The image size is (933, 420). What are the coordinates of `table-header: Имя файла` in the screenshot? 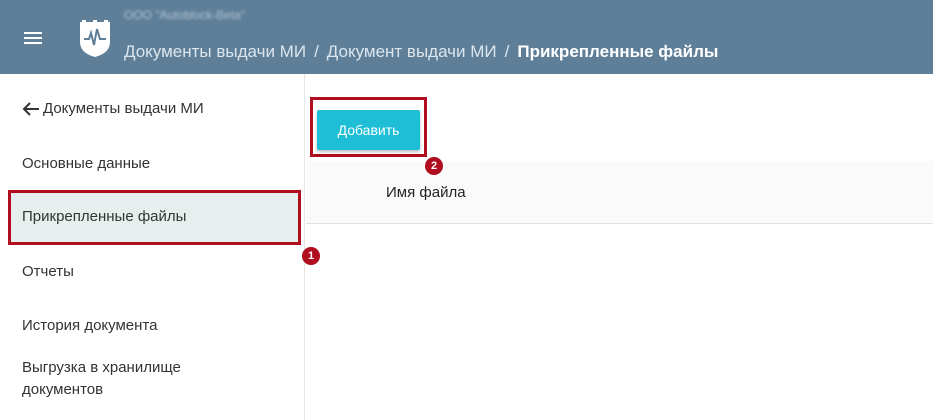 It's located at (619, 192).